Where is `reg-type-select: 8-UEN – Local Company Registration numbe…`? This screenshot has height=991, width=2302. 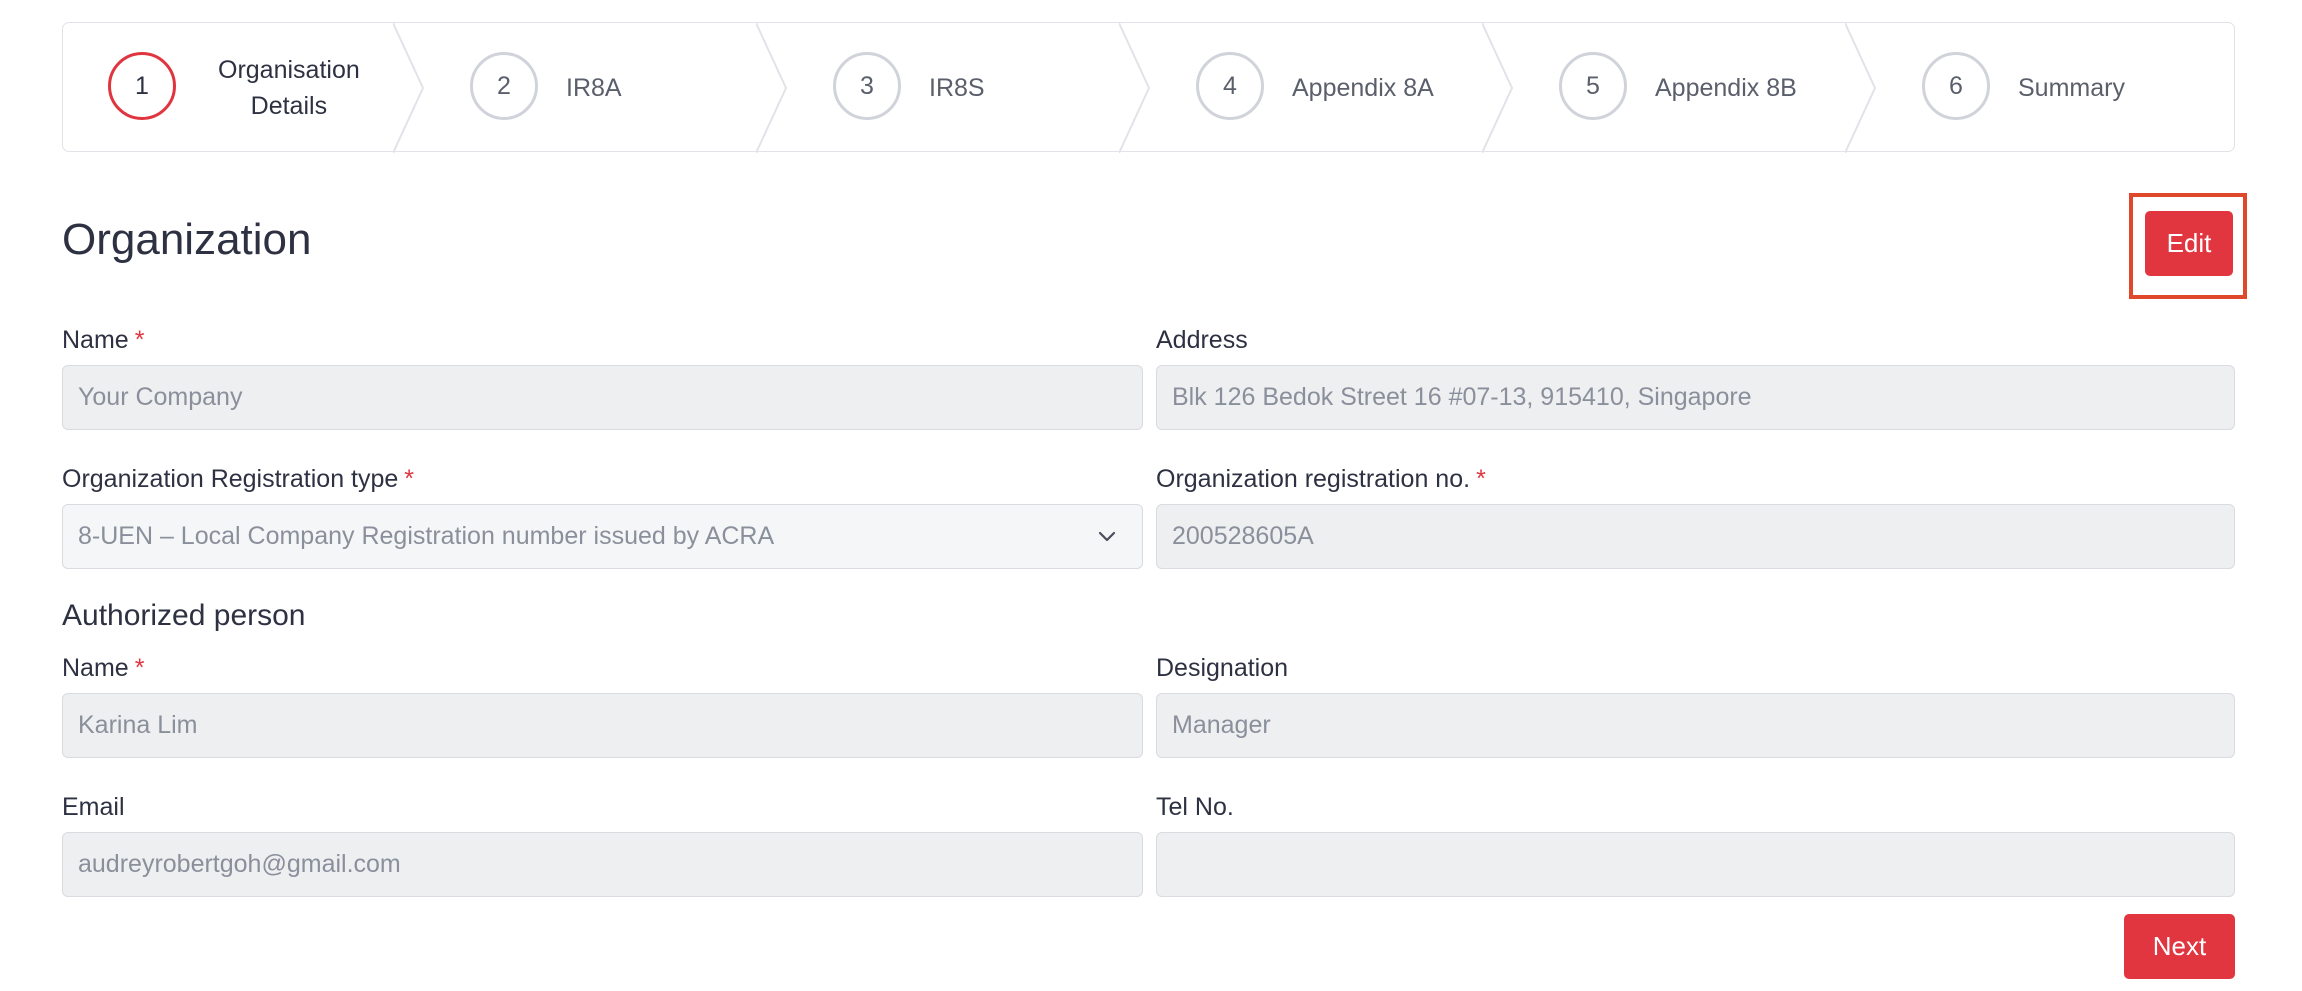 reg-type-select: 8-UEN – Local Company Registration numbe… is located at coordinates (602, 536).